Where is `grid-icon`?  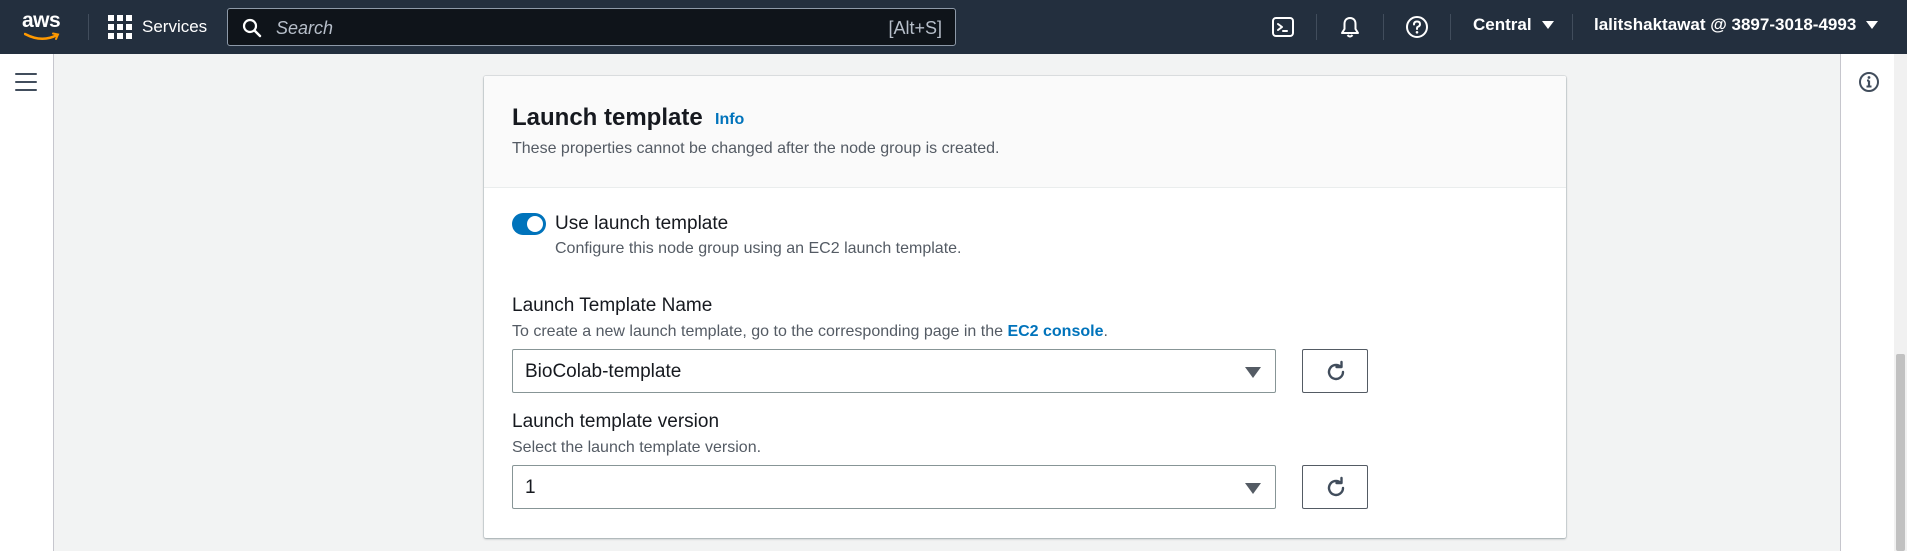 grid-icon is located at coordinates (120, 27).